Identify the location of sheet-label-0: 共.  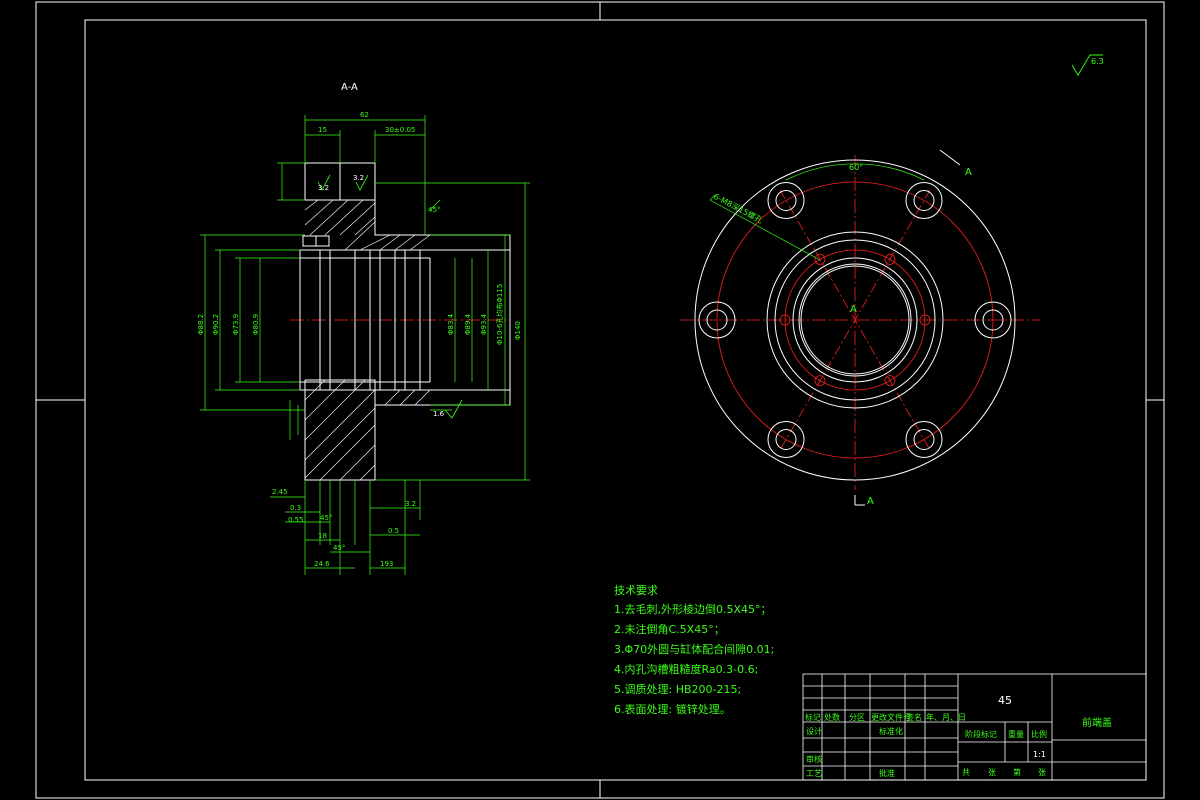
(966, 772).